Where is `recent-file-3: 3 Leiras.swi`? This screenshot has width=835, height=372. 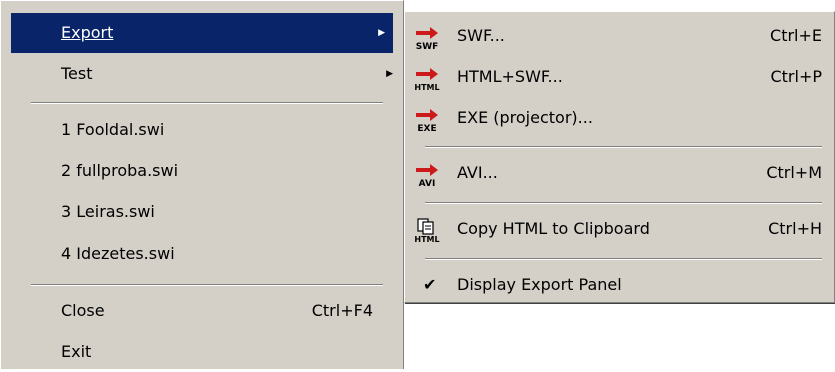
recent-file-3: 3 Leiras.swi is located at coordinates (202, 212).